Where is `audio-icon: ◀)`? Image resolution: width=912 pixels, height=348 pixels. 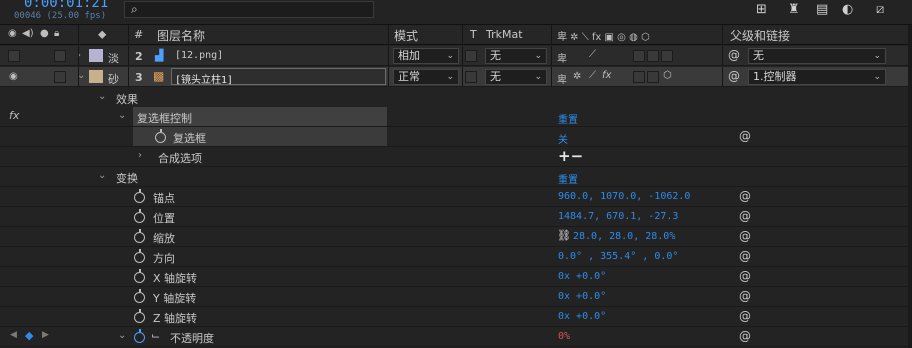 audio-icon: ◀) is located at coordinates (28, 33).